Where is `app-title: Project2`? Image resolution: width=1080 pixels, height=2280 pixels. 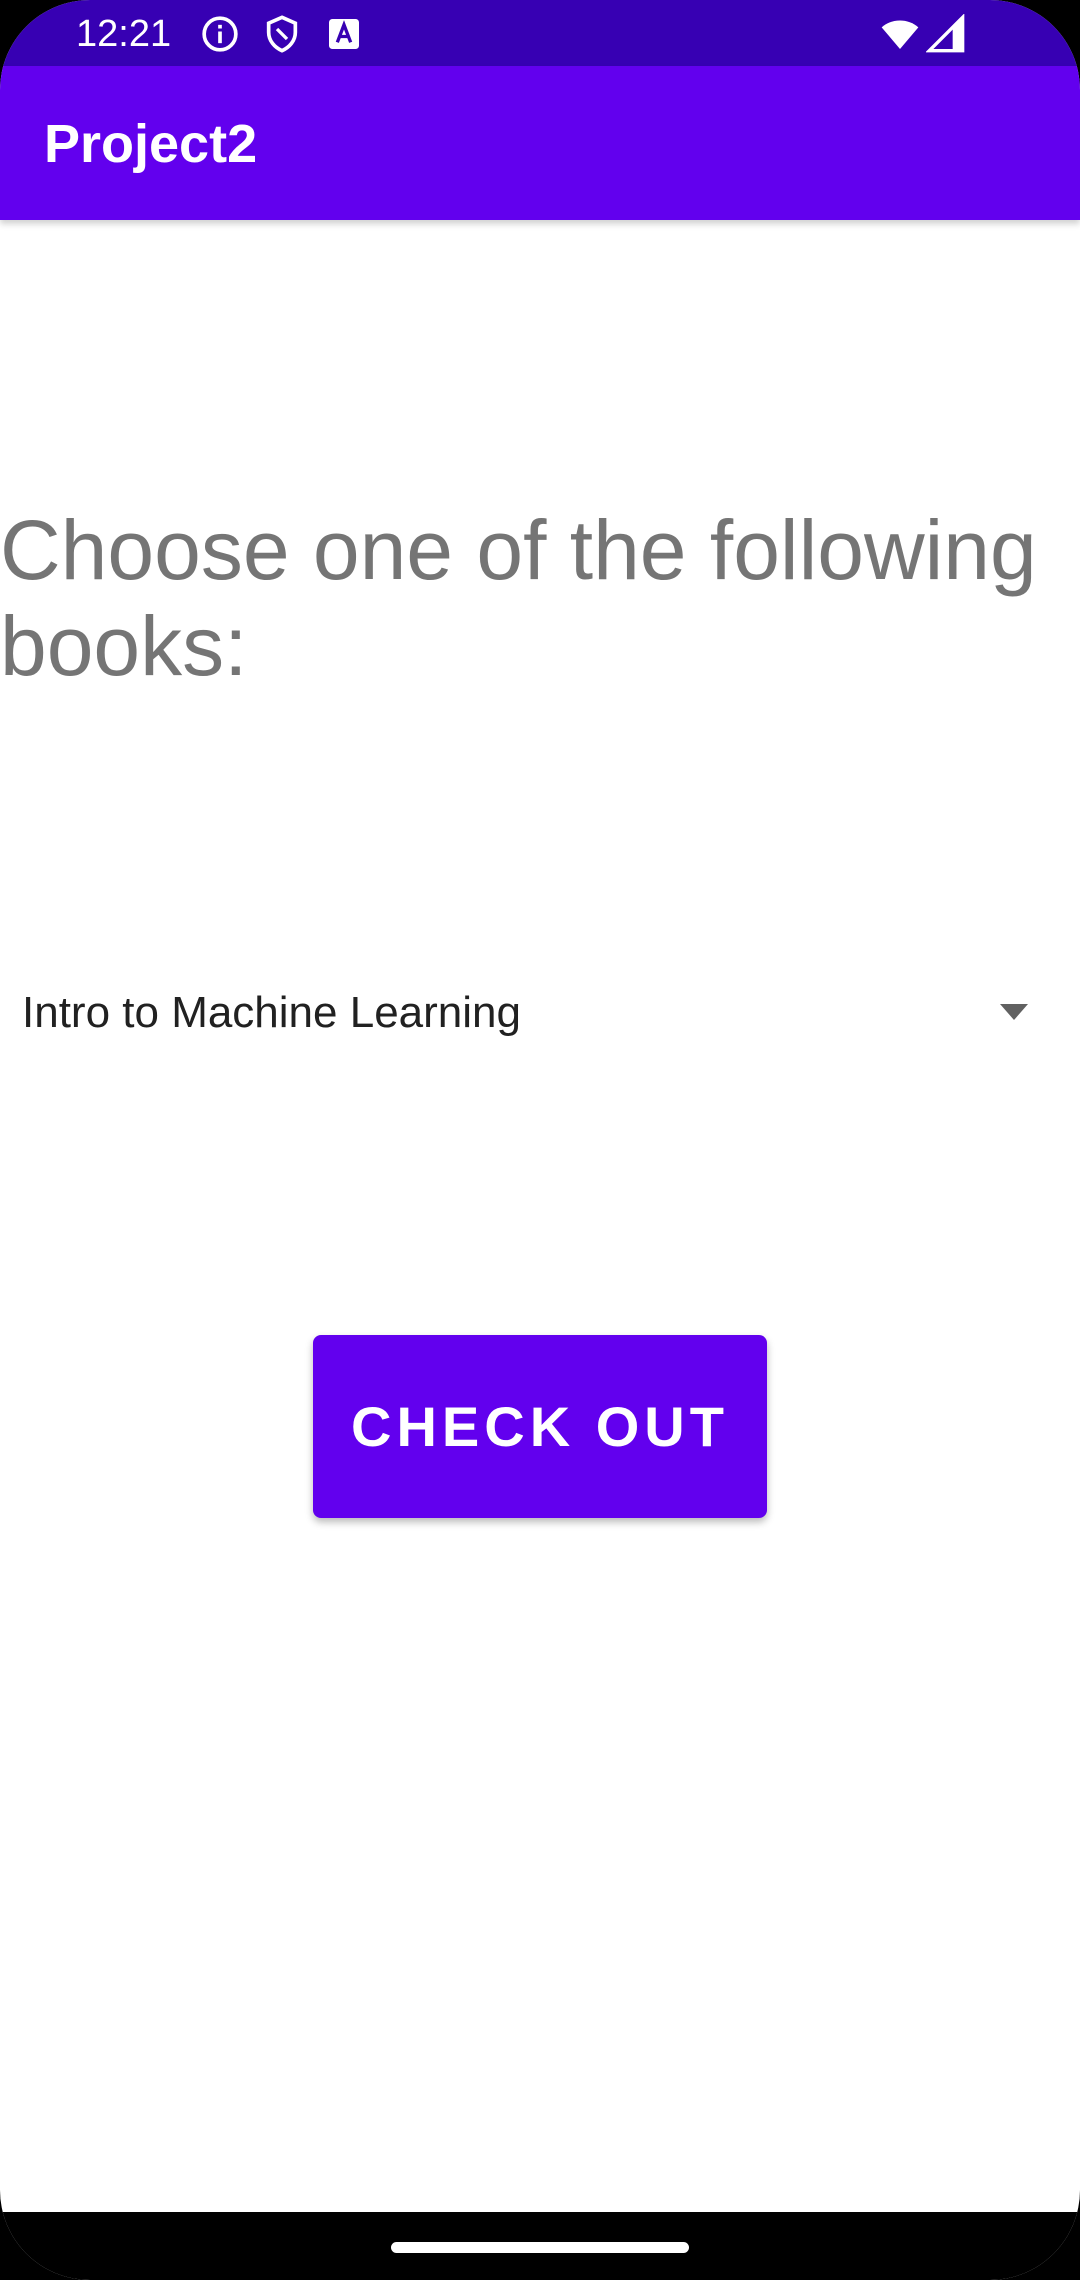
app-title: Project2 is located at coordinates (151, 144).